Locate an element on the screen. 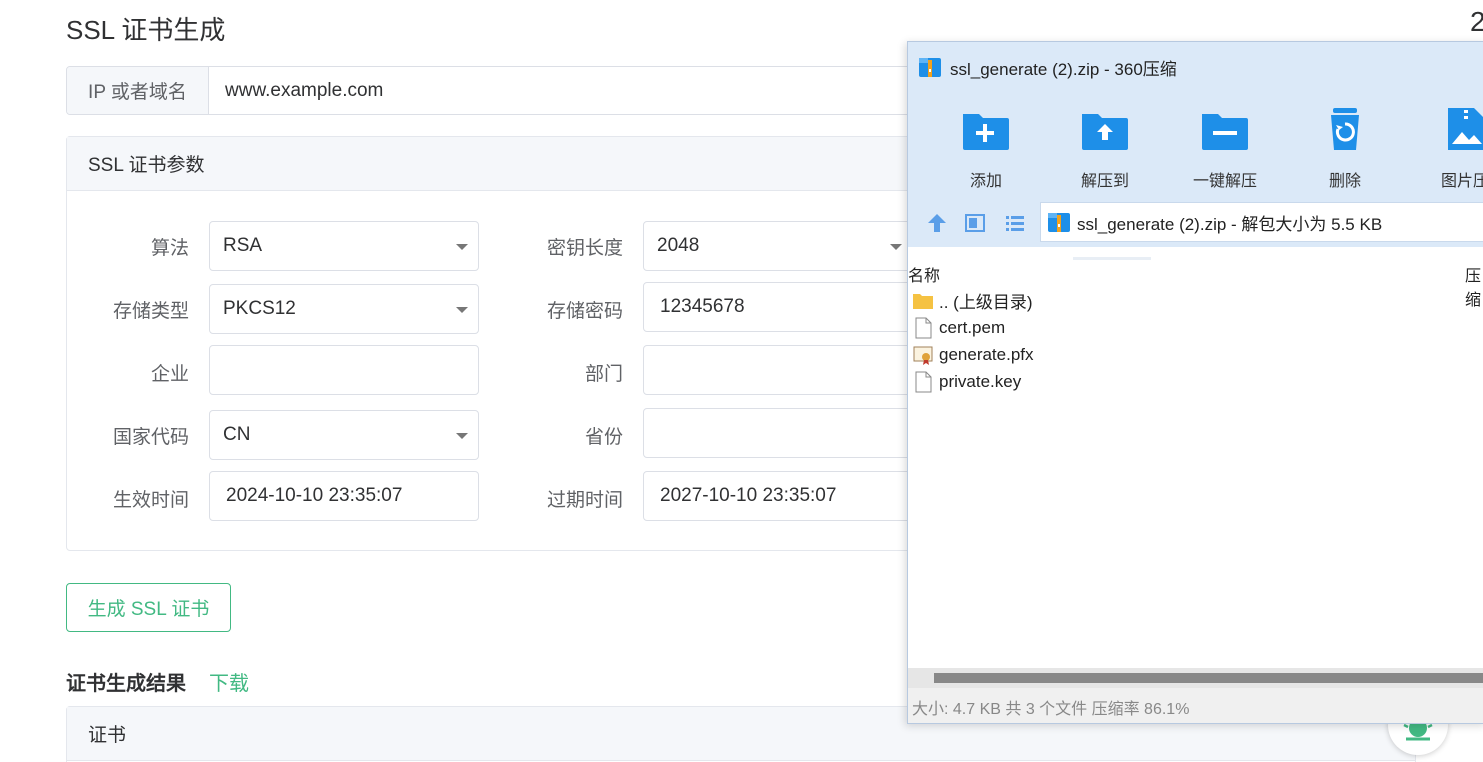 The height and width of the screenshot is (762, 1483). domain-label: IP 或者域名 is located at coordinates (138, 90).